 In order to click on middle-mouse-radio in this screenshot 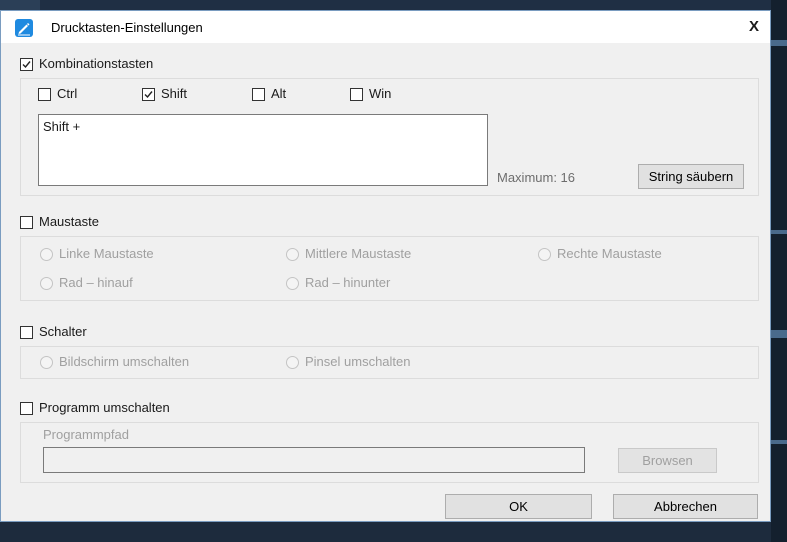, I will do `click(292, 254)`.